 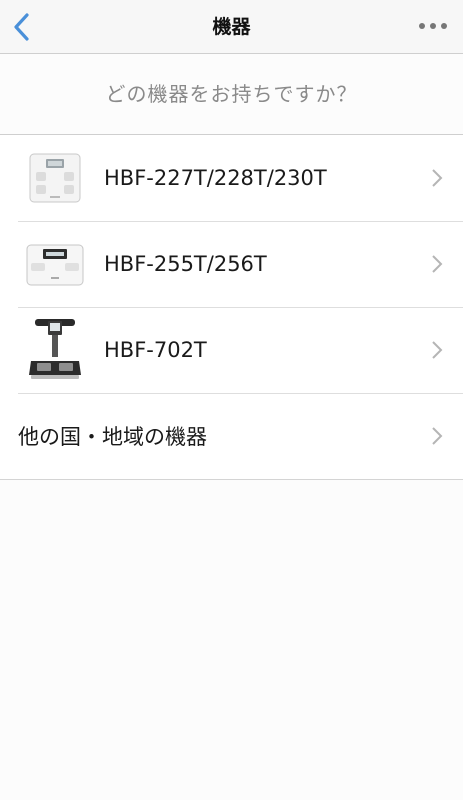 I want to click on back-button, so click(x=22, y=27).